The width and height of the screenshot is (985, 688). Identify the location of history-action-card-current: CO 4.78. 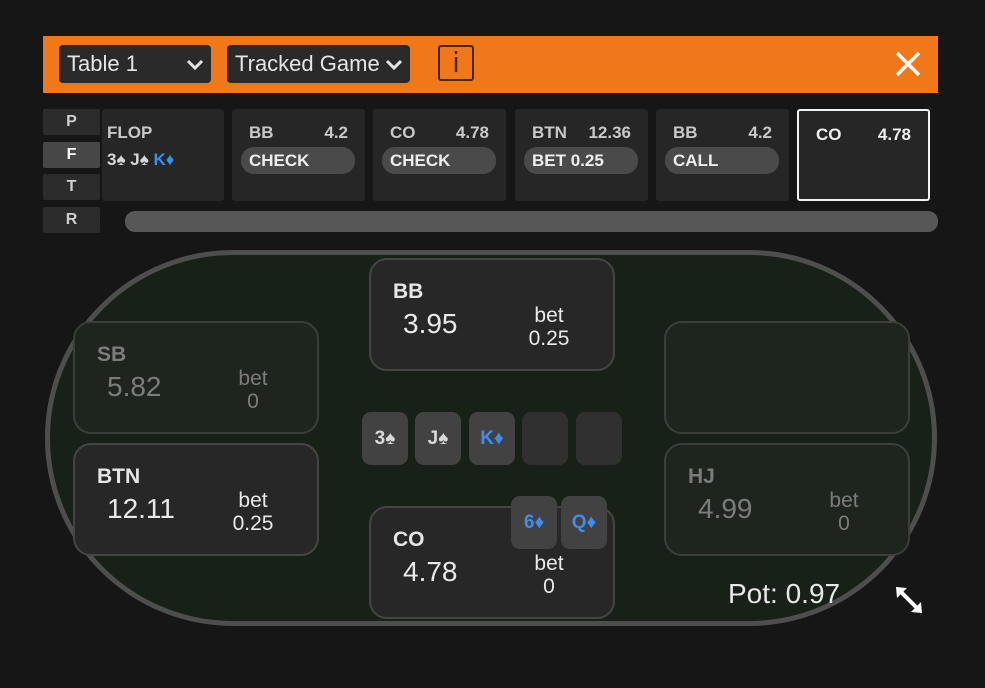
(863, 155).